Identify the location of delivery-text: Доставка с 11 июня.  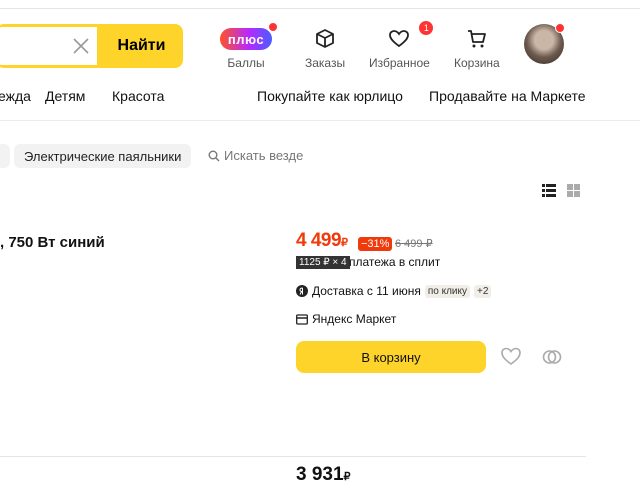
(366, 291).